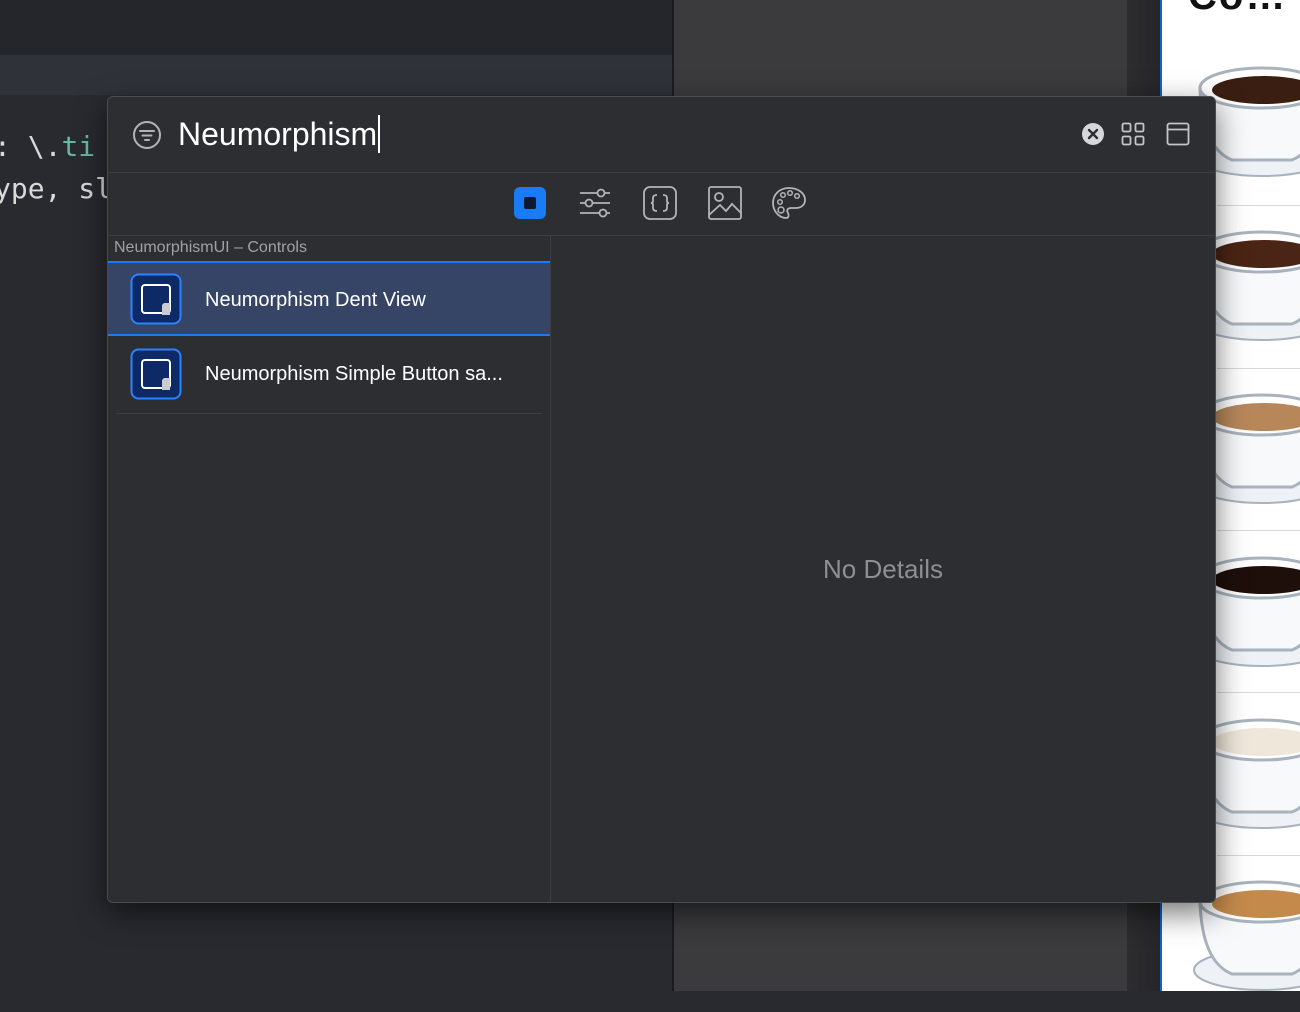 The width and height of the screenshot is (1300, 1012). I want to click on grid-view-icon, so click(1133, 134).